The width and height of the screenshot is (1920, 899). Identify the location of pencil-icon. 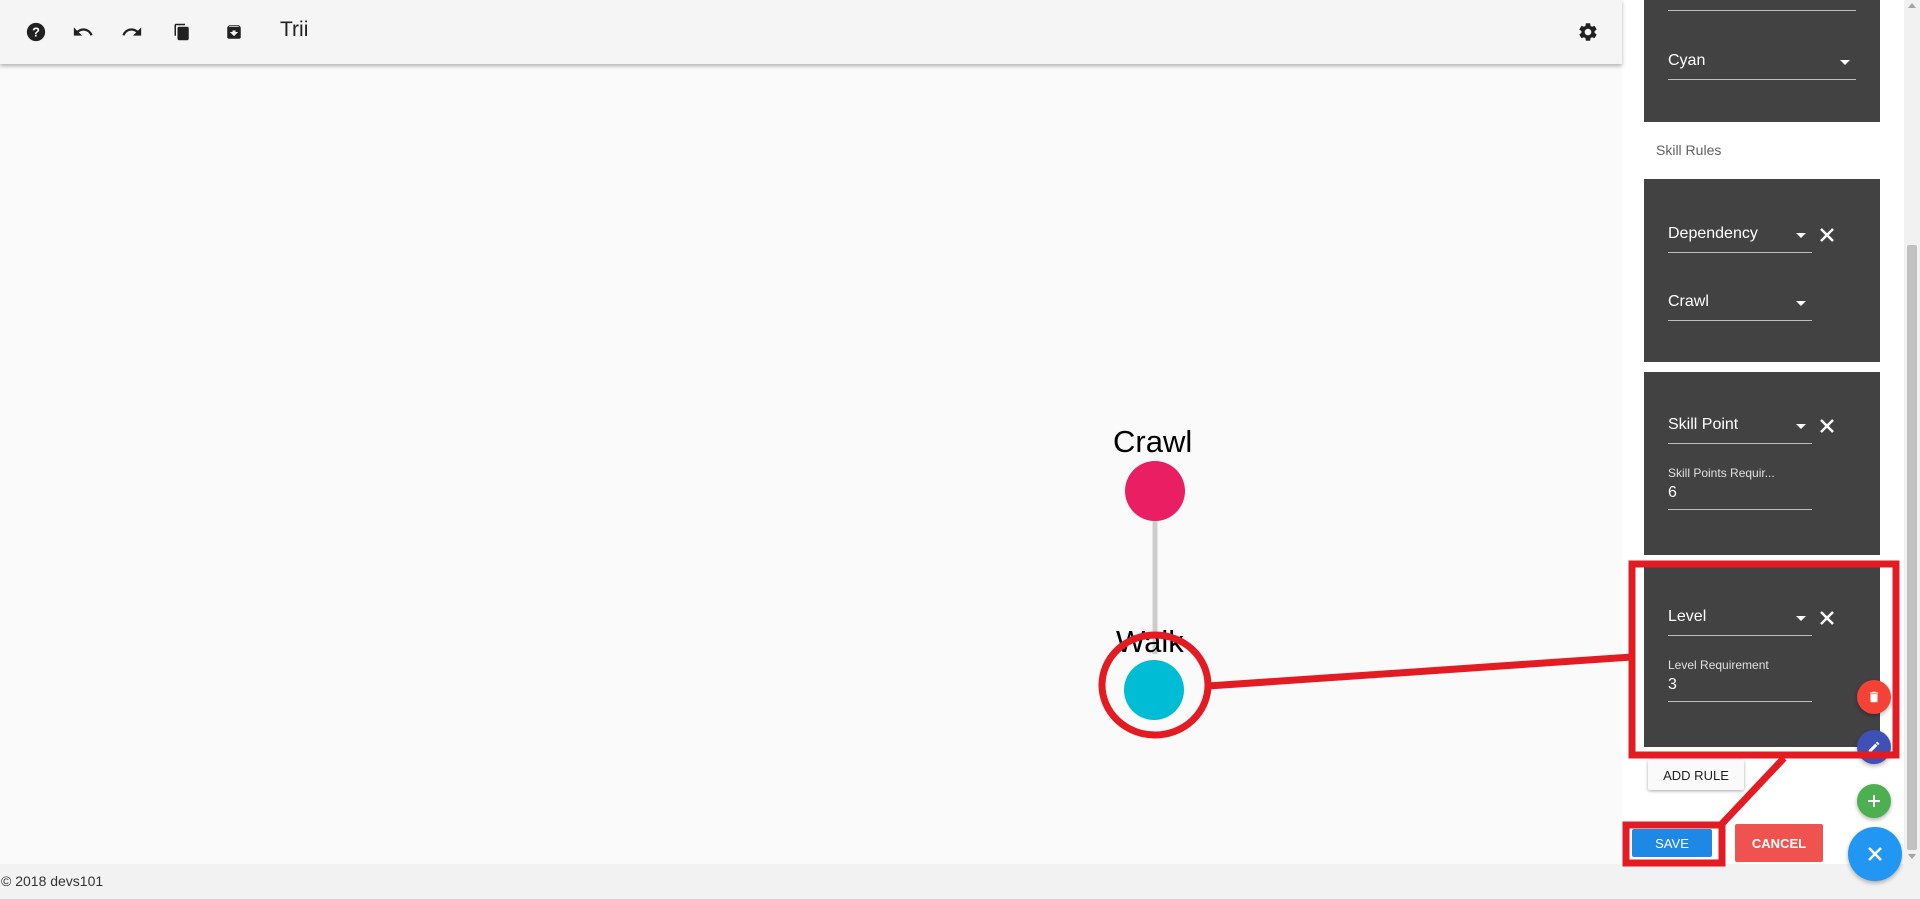
(1874, 747).